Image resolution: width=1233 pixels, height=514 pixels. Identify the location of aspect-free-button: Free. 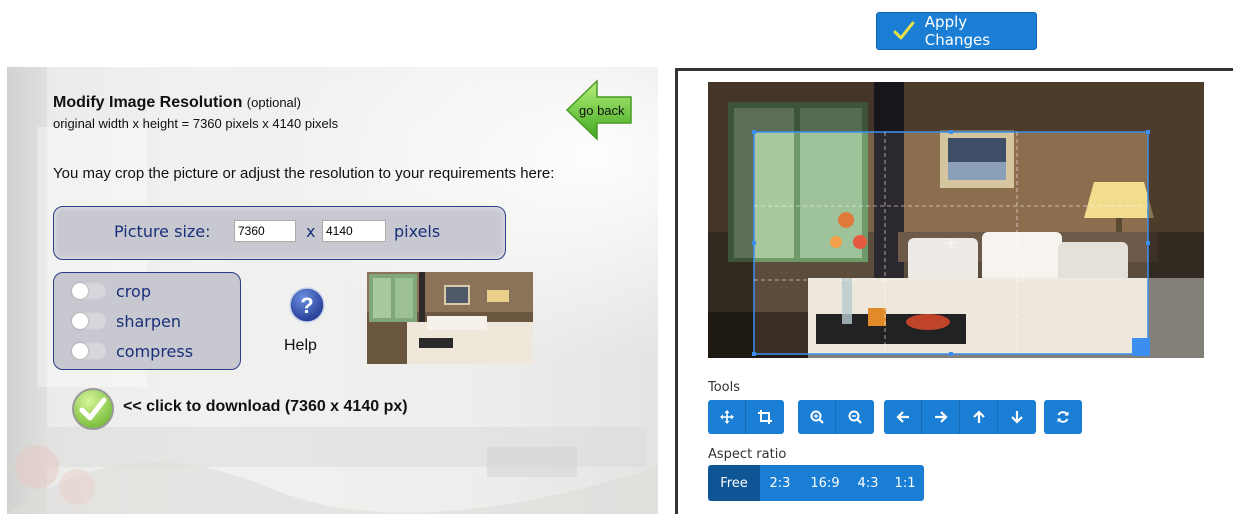
(734, 483).